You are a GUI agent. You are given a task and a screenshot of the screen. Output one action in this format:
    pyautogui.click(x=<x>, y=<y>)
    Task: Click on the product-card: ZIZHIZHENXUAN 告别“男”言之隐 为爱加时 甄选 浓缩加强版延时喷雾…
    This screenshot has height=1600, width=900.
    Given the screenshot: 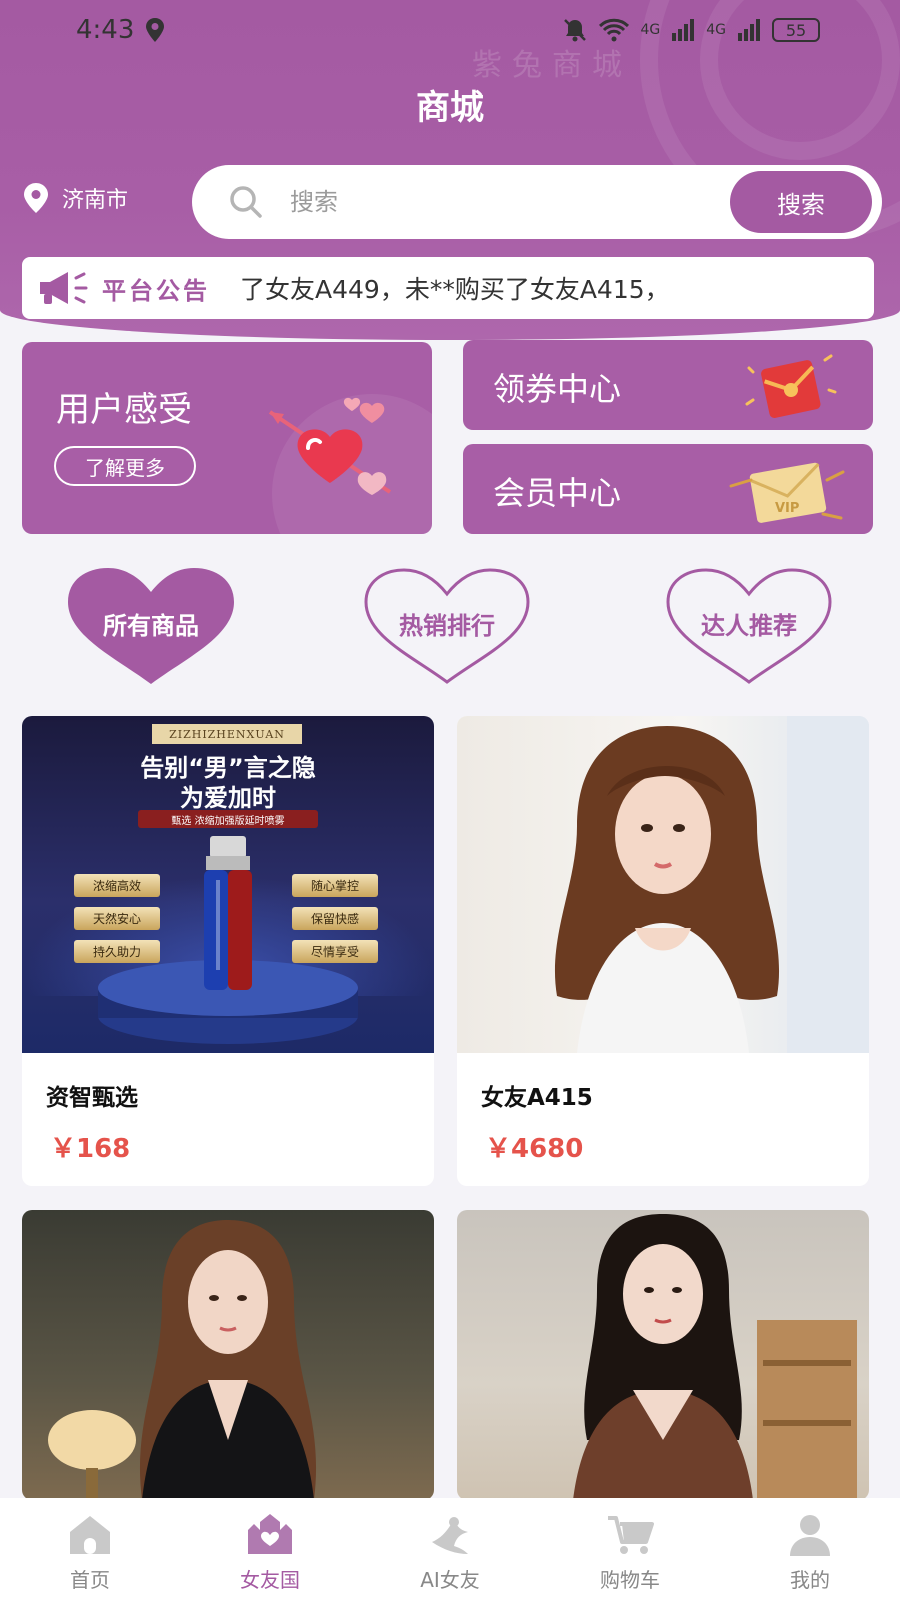 What is the action you would take?
    pyautogui.click(x=228, y=951)
    